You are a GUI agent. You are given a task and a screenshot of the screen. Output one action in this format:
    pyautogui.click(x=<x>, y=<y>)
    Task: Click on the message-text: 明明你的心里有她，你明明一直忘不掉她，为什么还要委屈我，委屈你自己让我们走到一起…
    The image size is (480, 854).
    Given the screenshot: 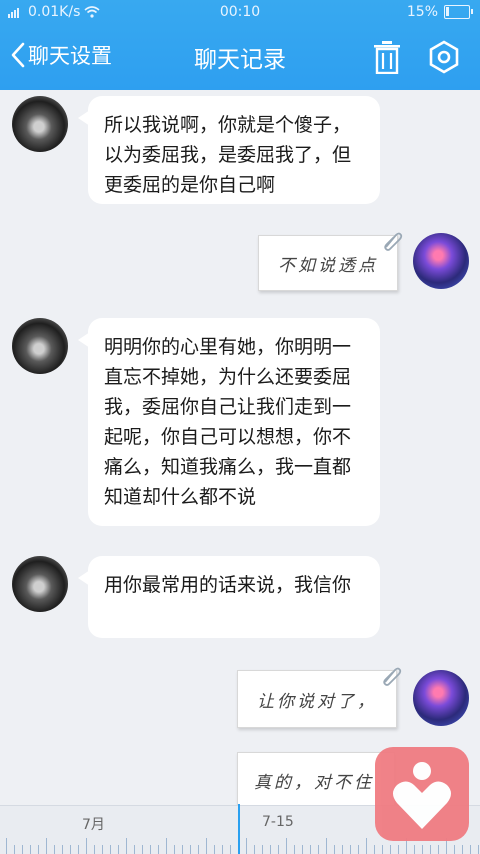 What is the action you would take?
    pyautogui.click(x=228, y=422)
    